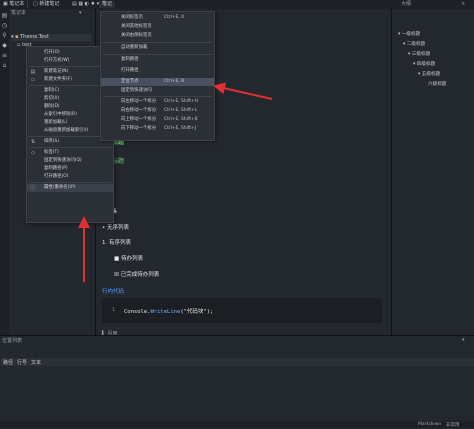 The width and height of the screenshot is (474, 429). Describe the element at coordinates (12, 341) in the screenshot. I see `panel-title: 位置列表` at that location.